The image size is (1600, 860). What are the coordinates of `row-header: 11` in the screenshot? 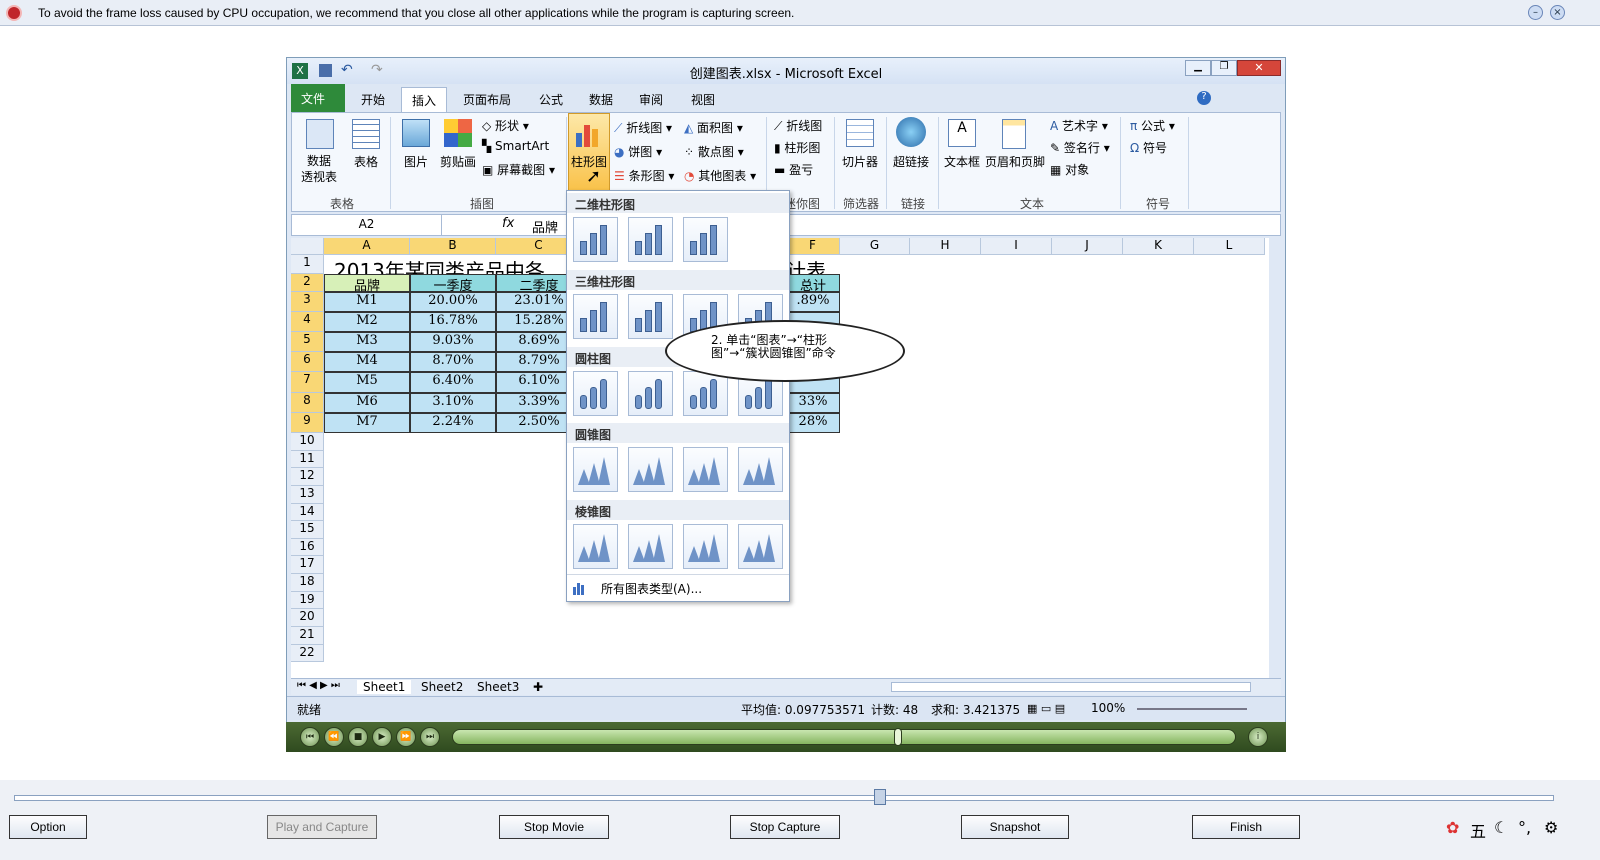 It's located at (307, 459).